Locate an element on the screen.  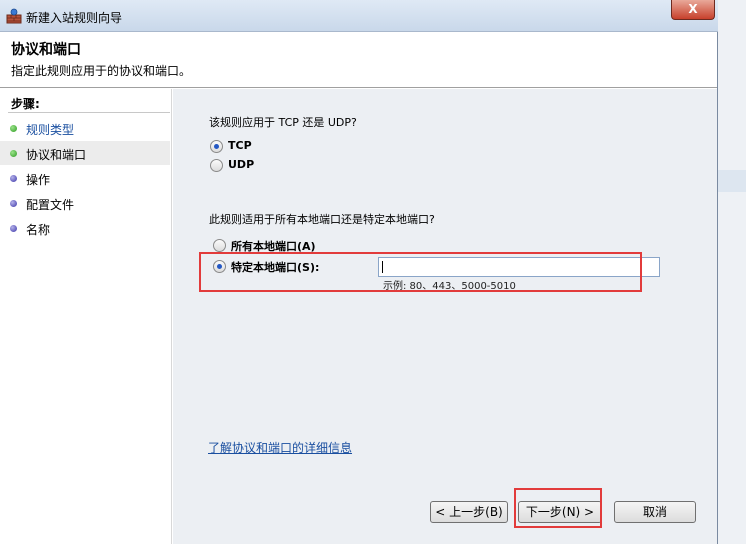
sidebar-item-label: 配置文件 is located at coordinates (50, 205).